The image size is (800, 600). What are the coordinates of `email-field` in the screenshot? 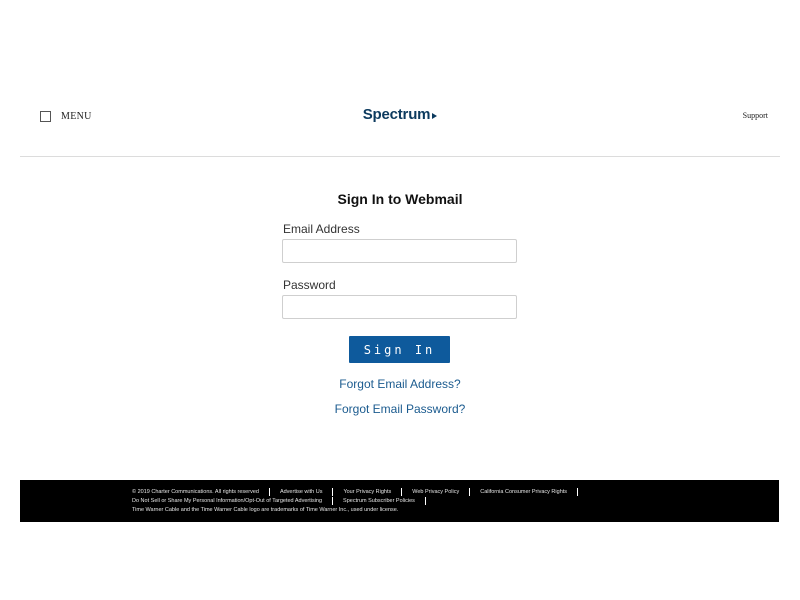 It's located at (399, 251).